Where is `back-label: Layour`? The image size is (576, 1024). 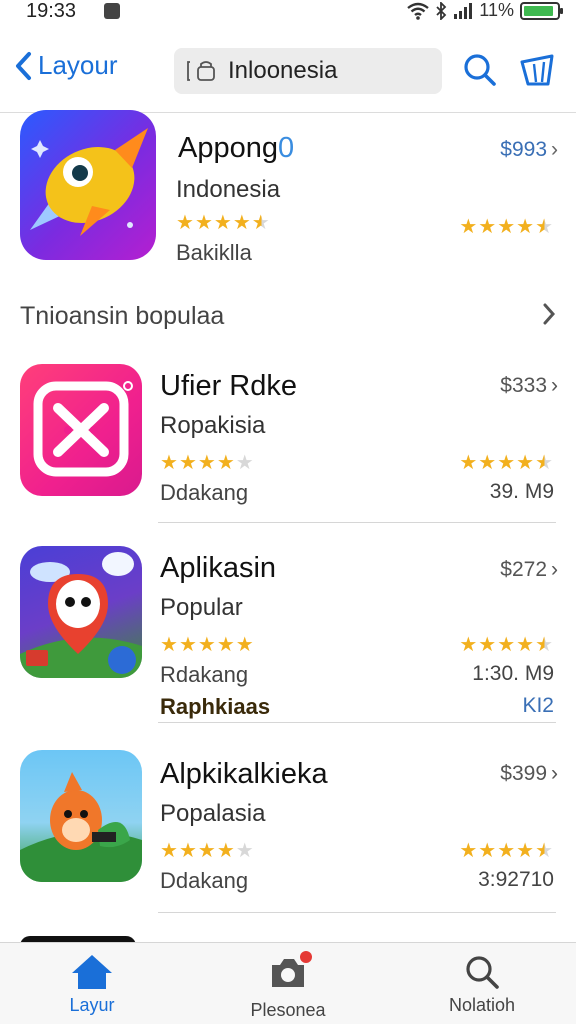 back-label: Layour is located at coordinates (78, 65).